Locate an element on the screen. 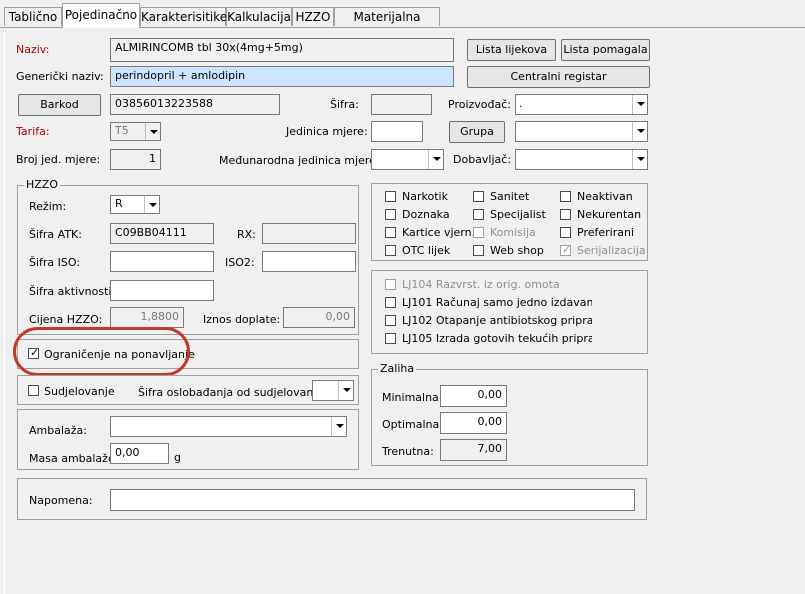 This screenshot has height=594, width=805. flag-komisija-label: Komisija is located at coordinates (513, 232).